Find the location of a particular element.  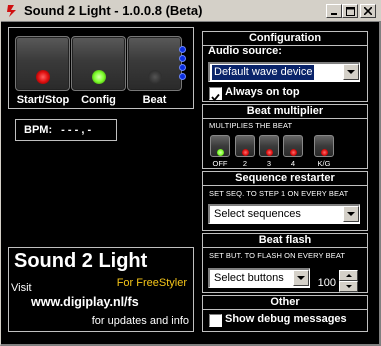

start-stop-button is located at coordinates (42, 63).